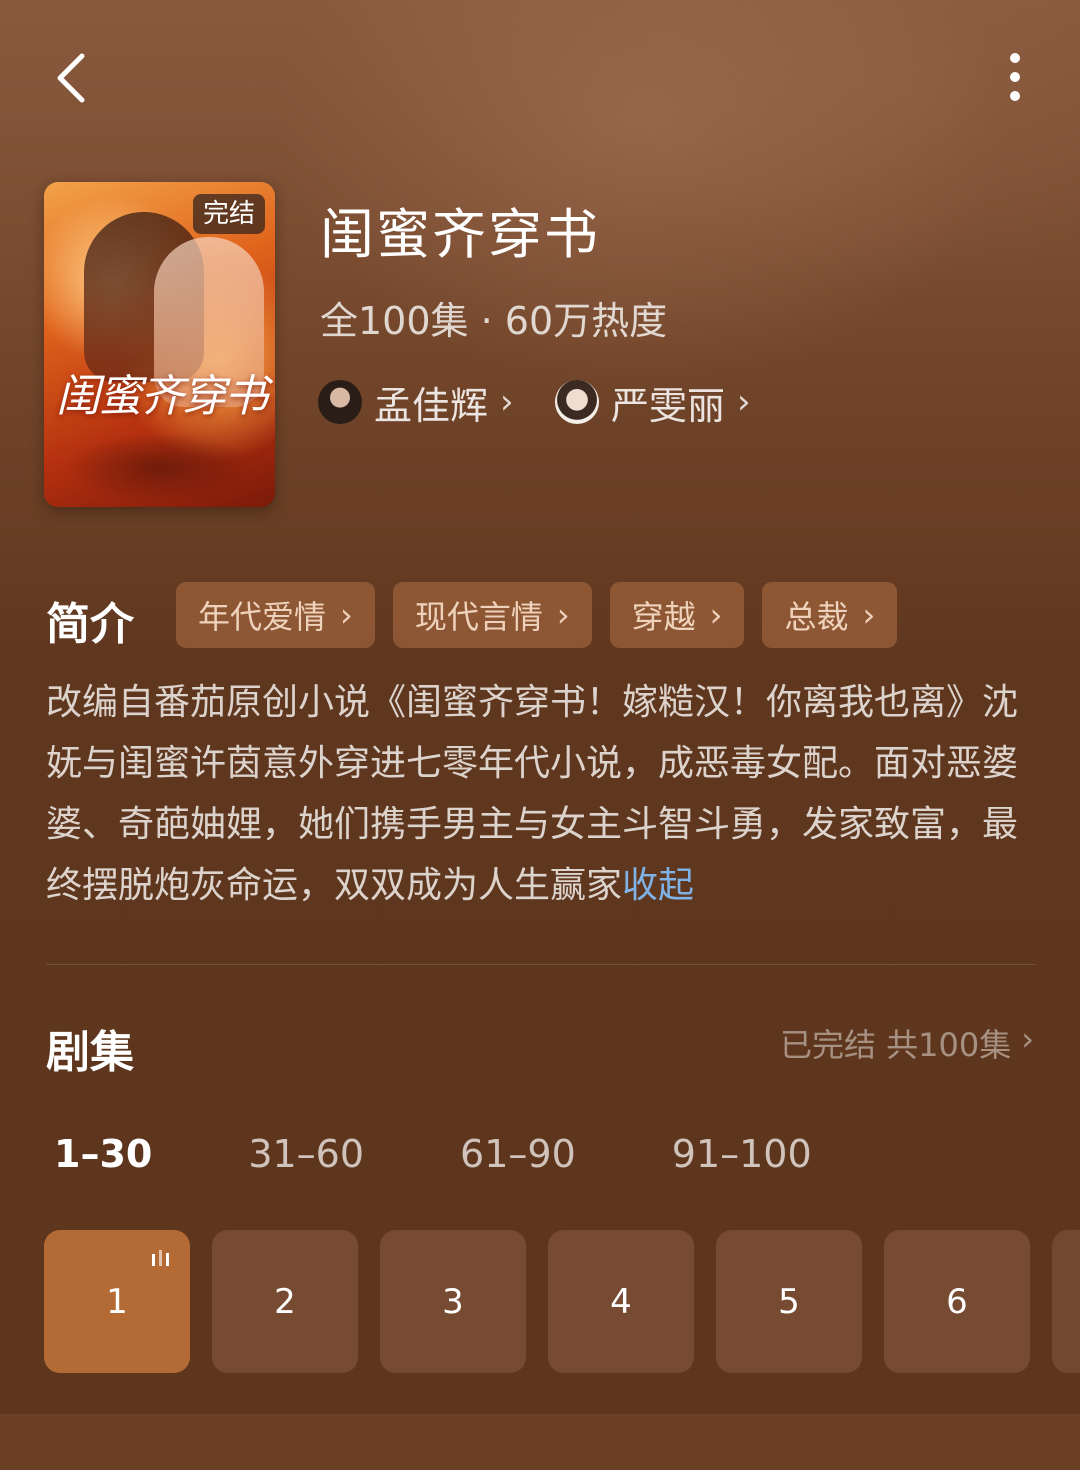 The image size is (1080, 1470). I want to click on drama-cover: 闺蜜齐穿书 完结, so click(159, 344).